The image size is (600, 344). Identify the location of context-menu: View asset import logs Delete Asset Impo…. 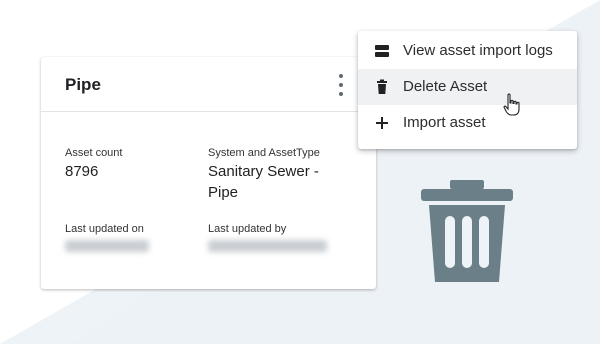
(467, 90).